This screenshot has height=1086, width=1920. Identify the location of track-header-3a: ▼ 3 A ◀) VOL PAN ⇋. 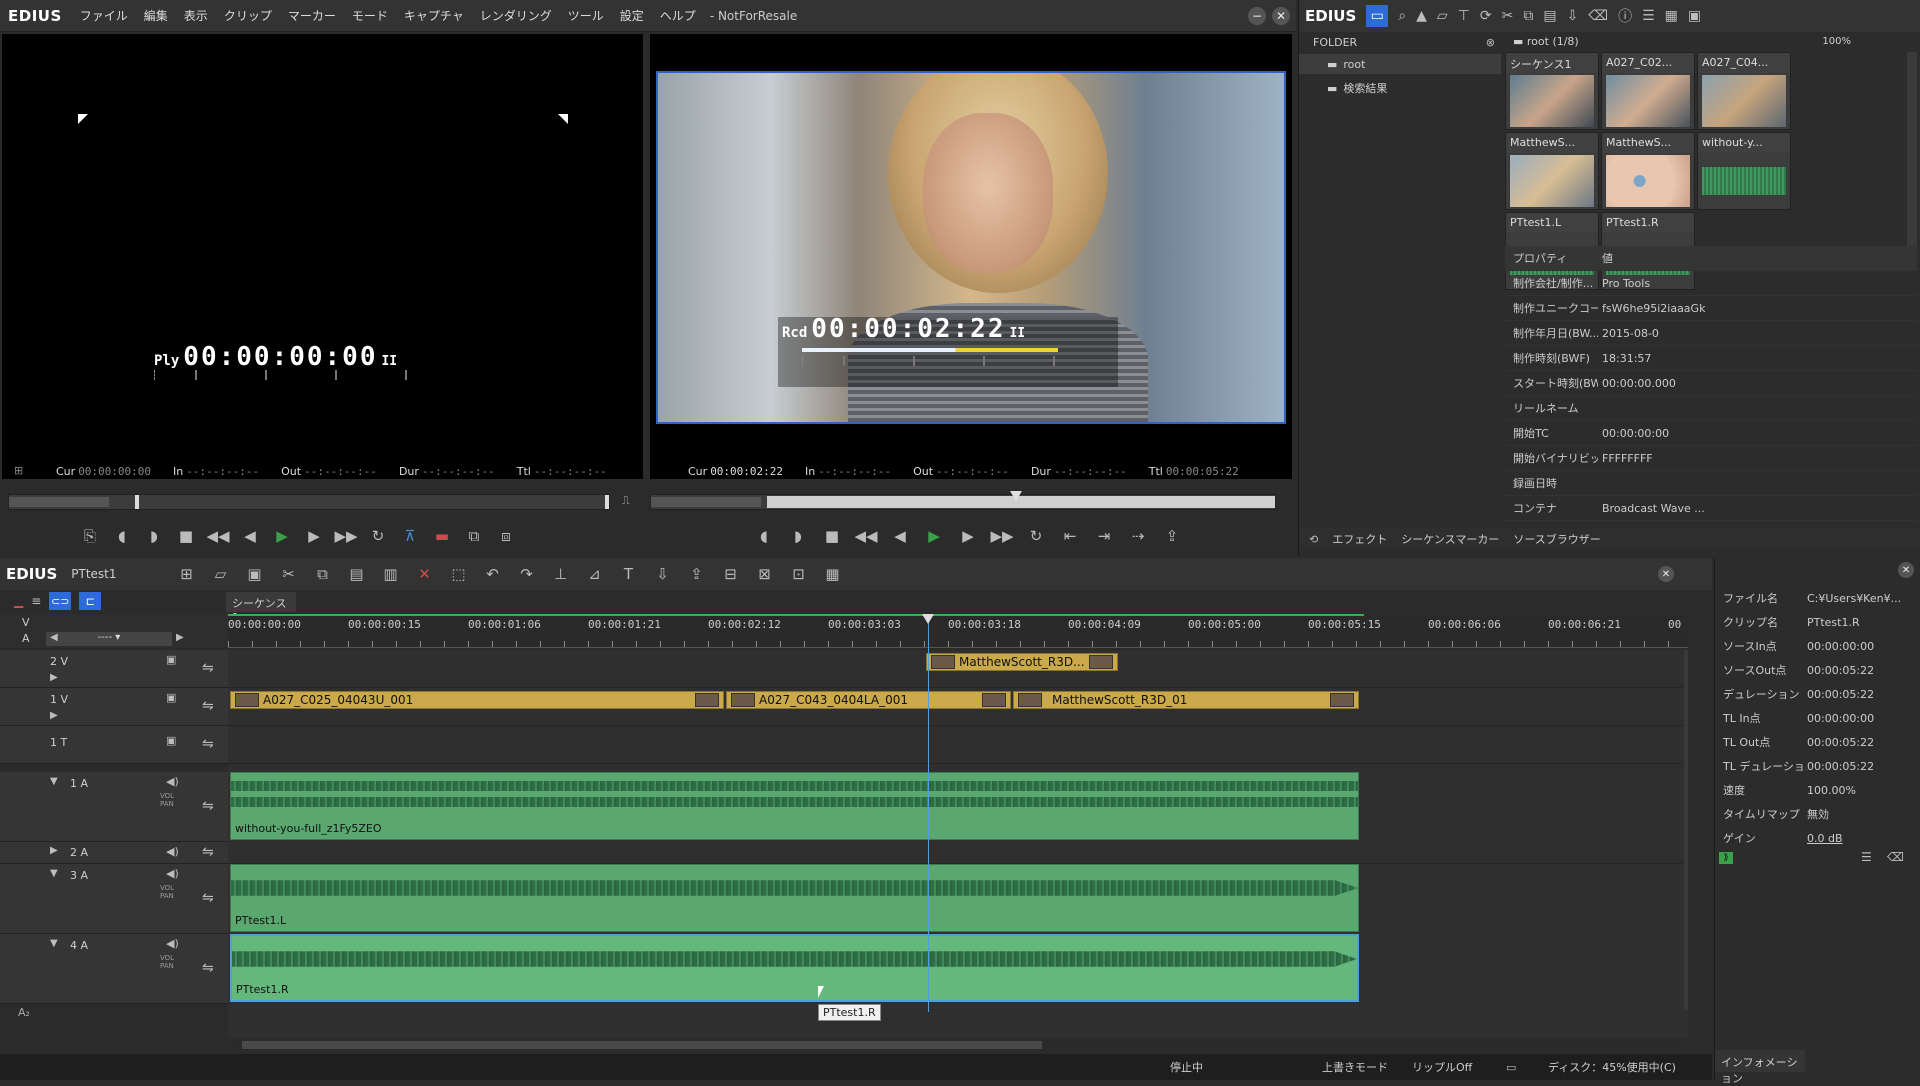
(114, 899).